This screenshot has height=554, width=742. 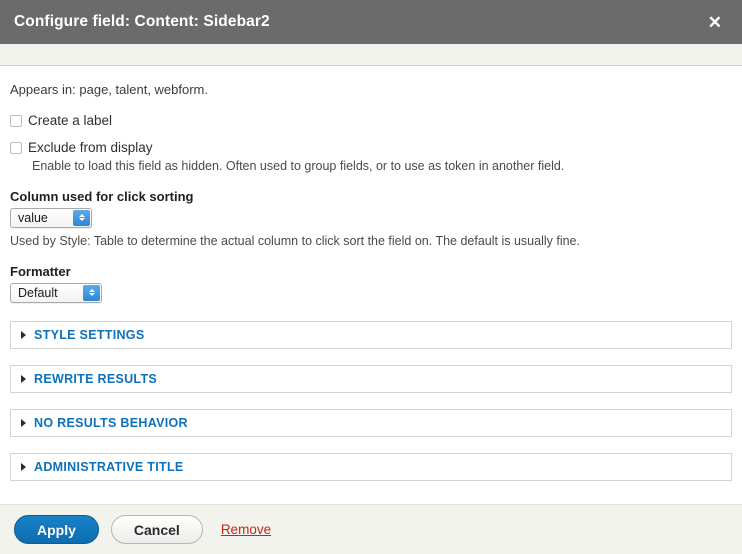 What do you see at coordinates (371, 147) in the screenshot?
I see `exclude-from-display-checkbox-line: Exclude from display` at bounding box center [371, 147].